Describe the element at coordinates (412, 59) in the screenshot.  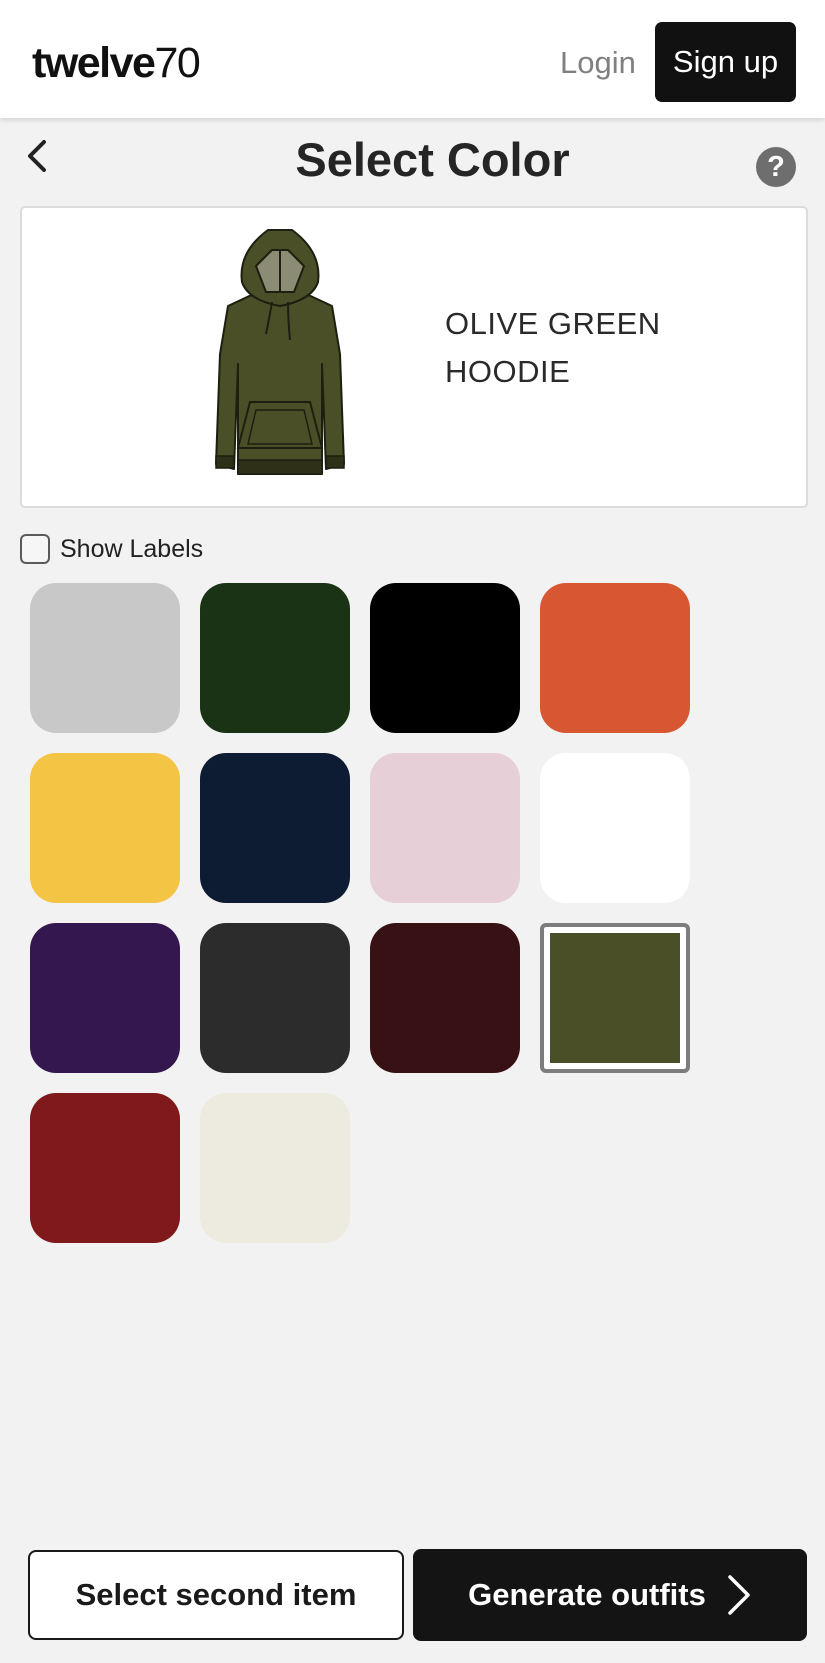
I see `top-navigation-bar: twelve 70 Login Sign up` at that location.